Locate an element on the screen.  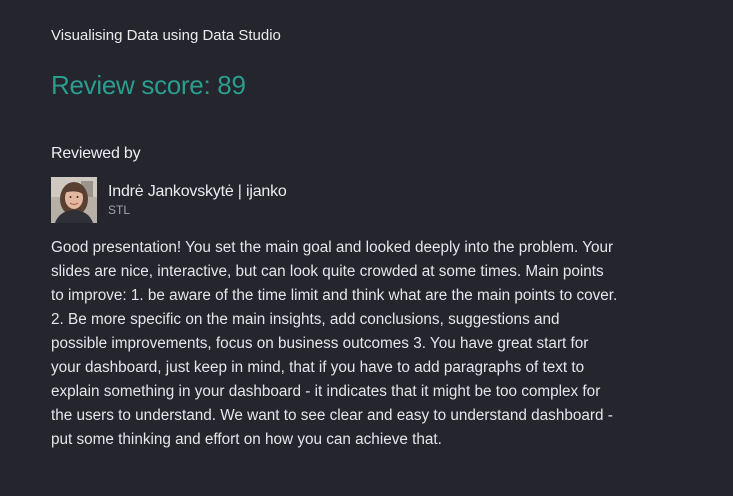
avatar is located at coordinates (74, 200).